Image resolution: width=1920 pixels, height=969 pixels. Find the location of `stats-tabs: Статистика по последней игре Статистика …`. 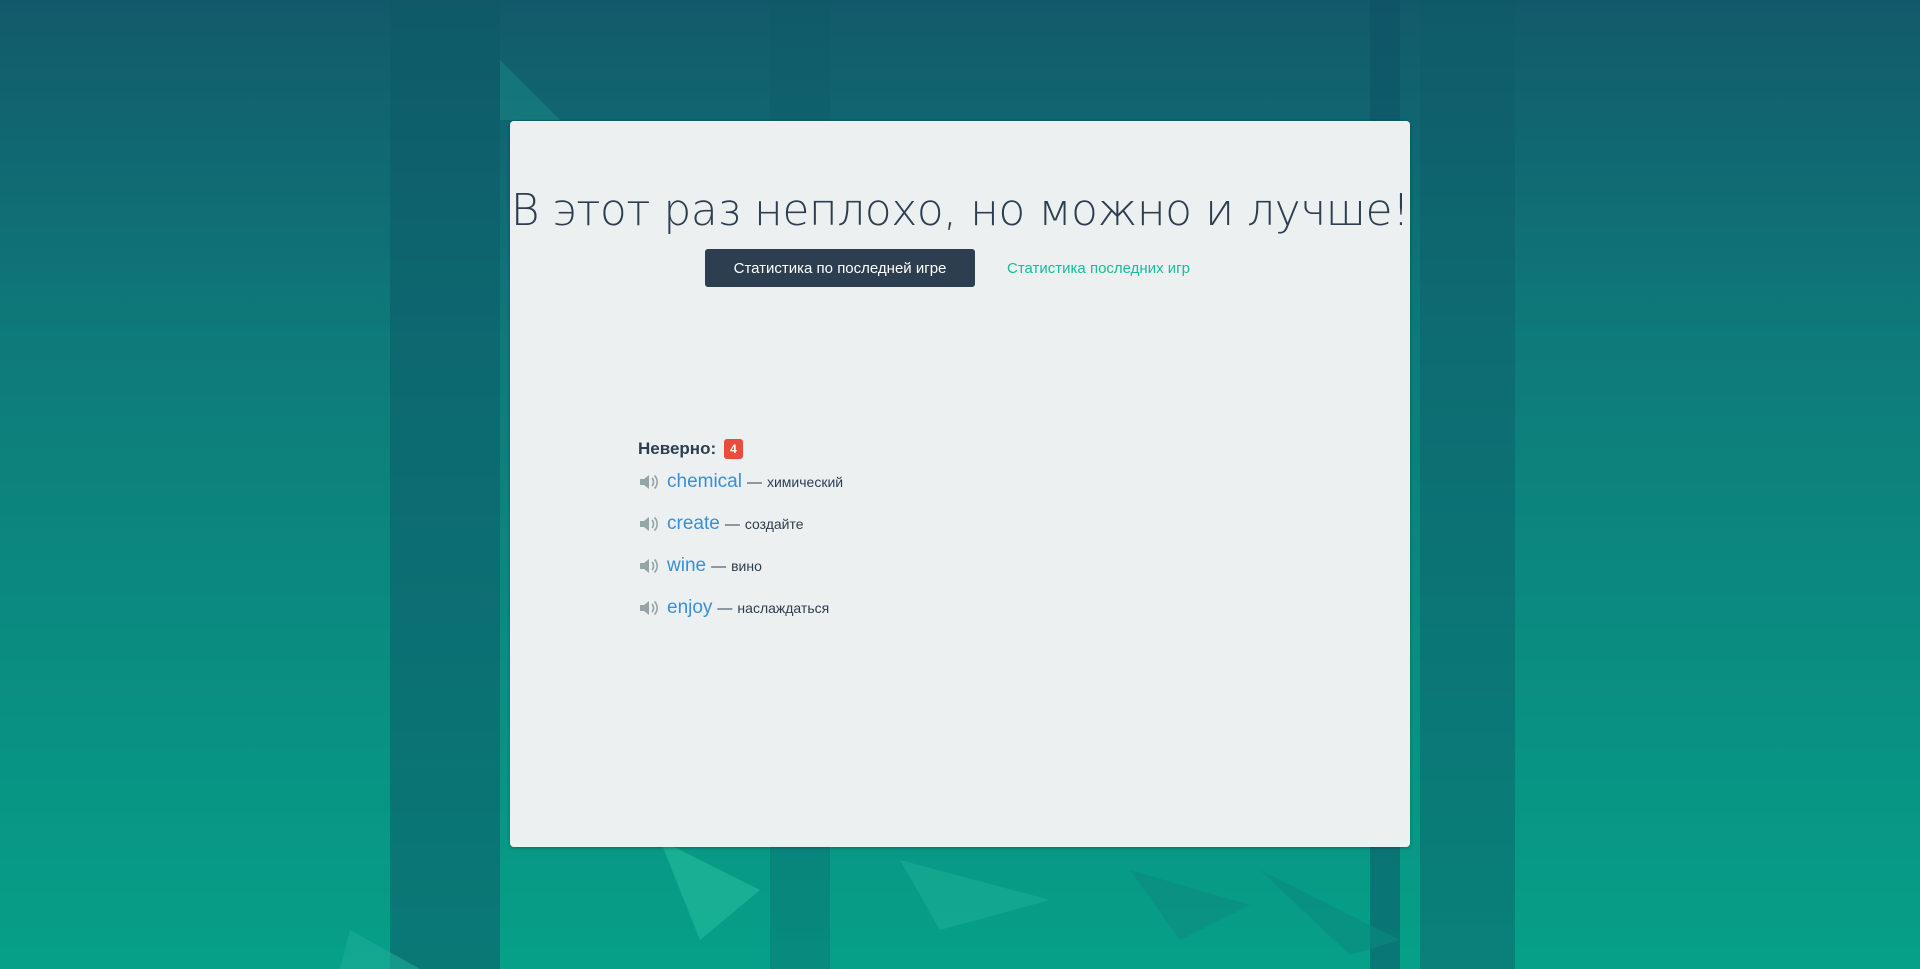

stats-tabs: Статистика по последней игре Статистика … is located at coordinates (947, 268).